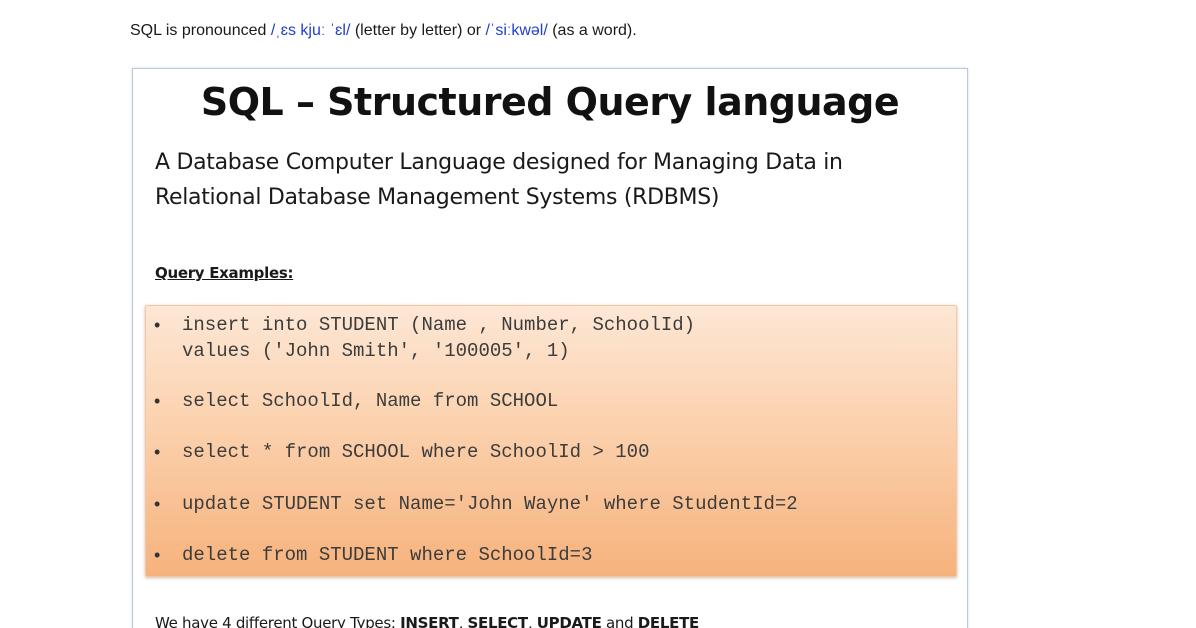  Describe the element at coordinates (592, 30) in the screenshot. I see `pronunciation-suffix: (as a word).` at that location.